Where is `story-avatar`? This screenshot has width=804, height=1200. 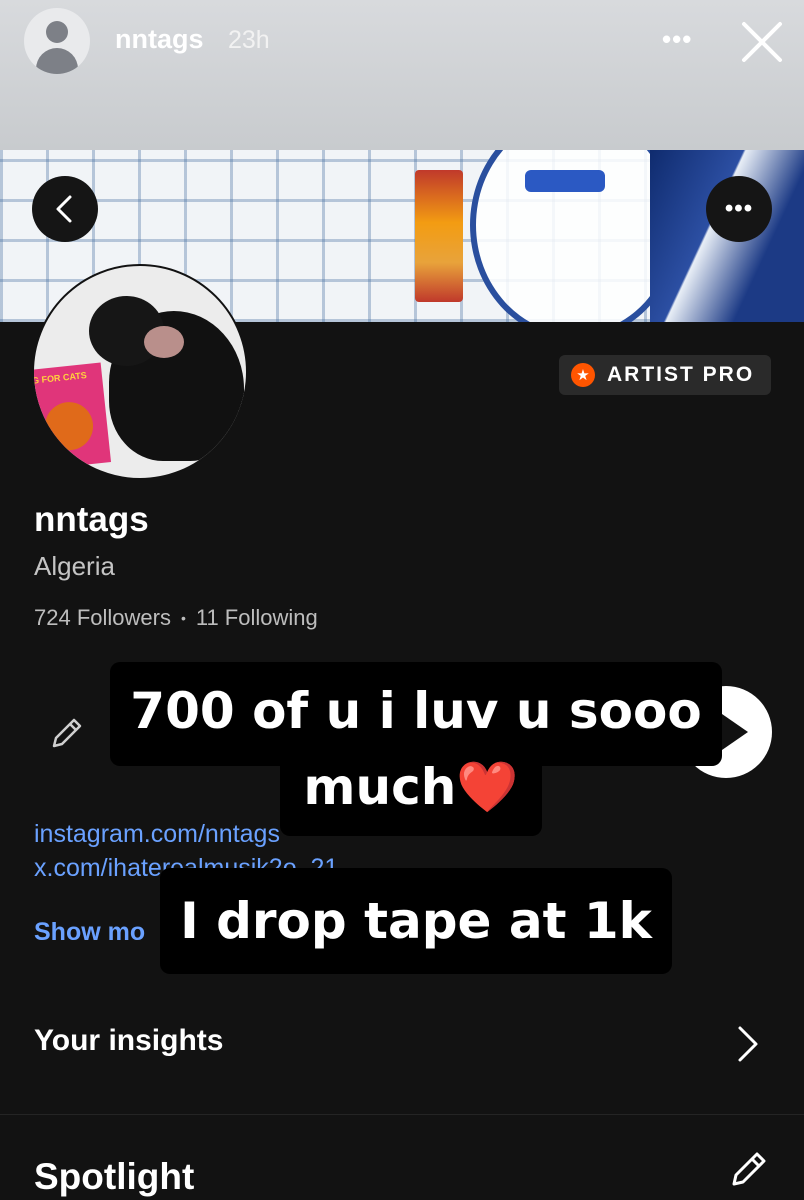 story-avatar is located at coordinates (57, 41).